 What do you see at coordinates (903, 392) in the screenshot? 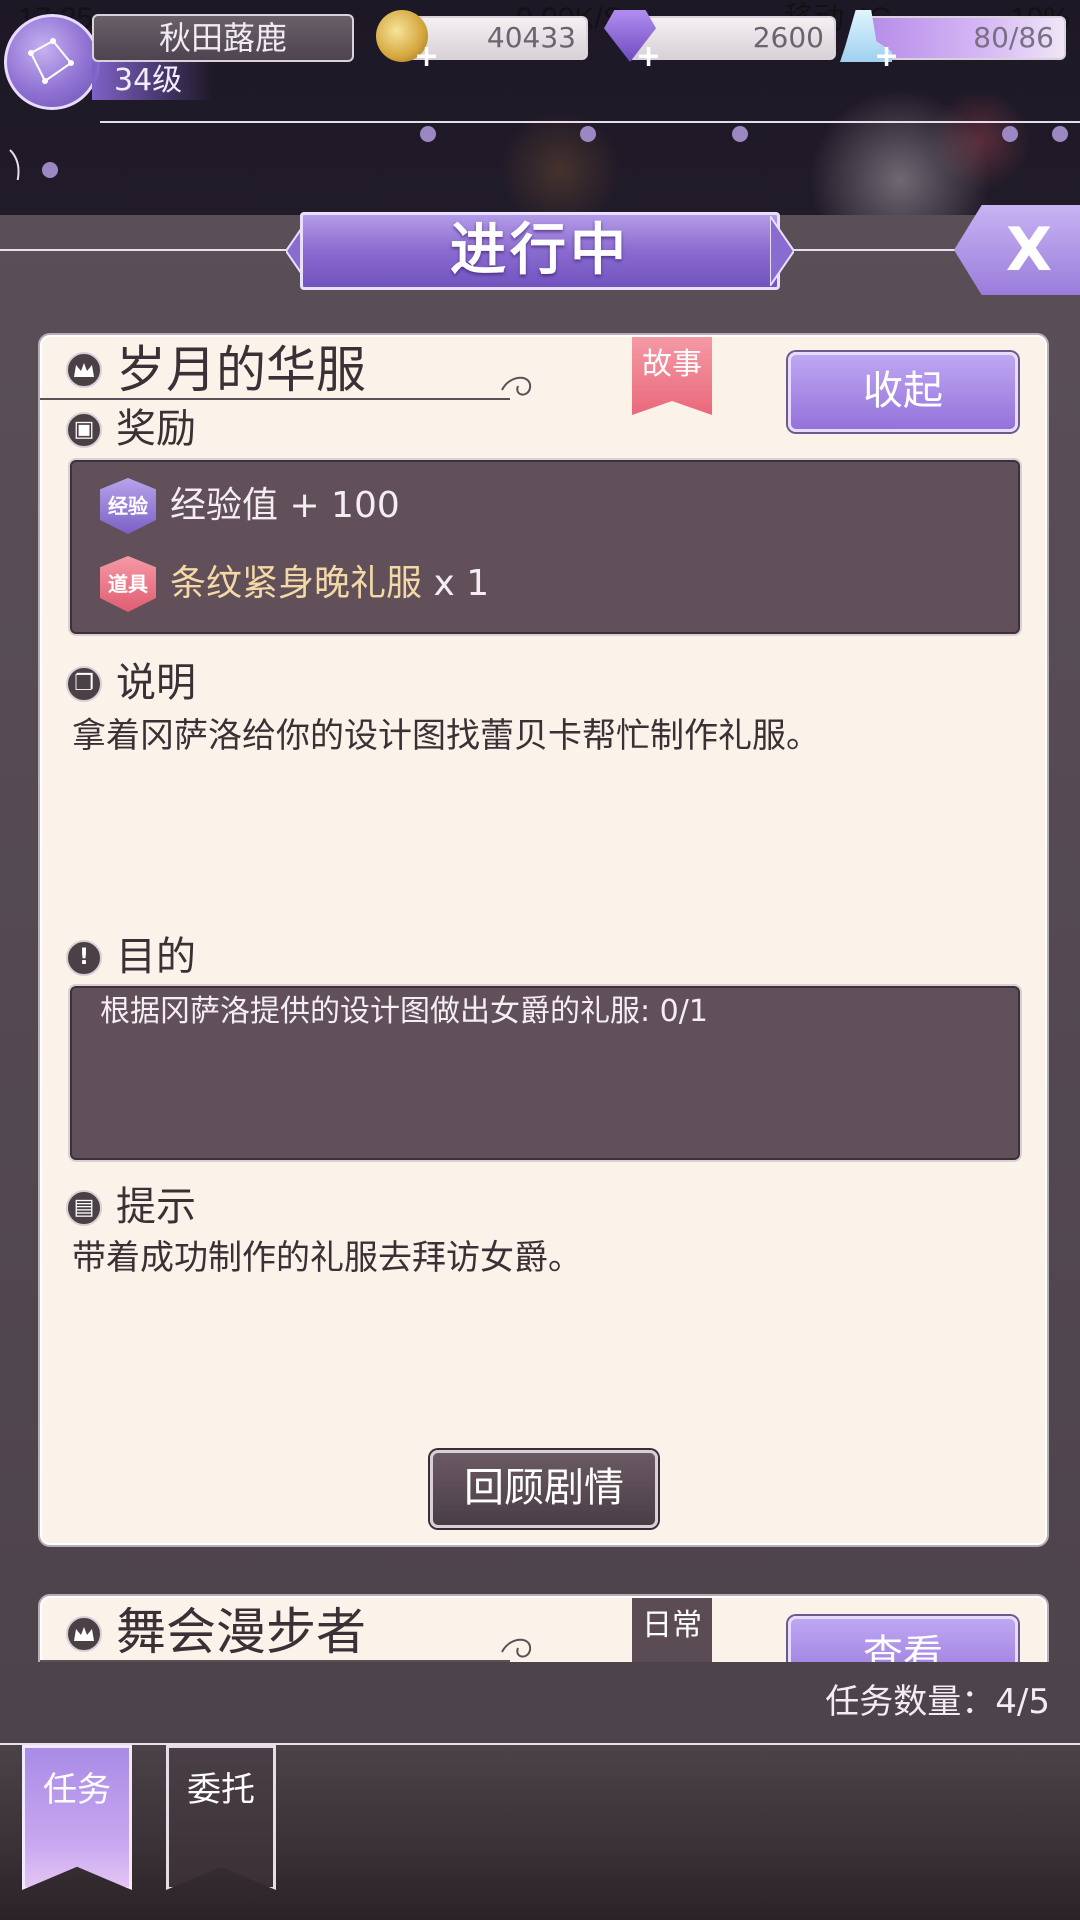
I see `collapse-button: 收起` at bounding box center [903, 392].